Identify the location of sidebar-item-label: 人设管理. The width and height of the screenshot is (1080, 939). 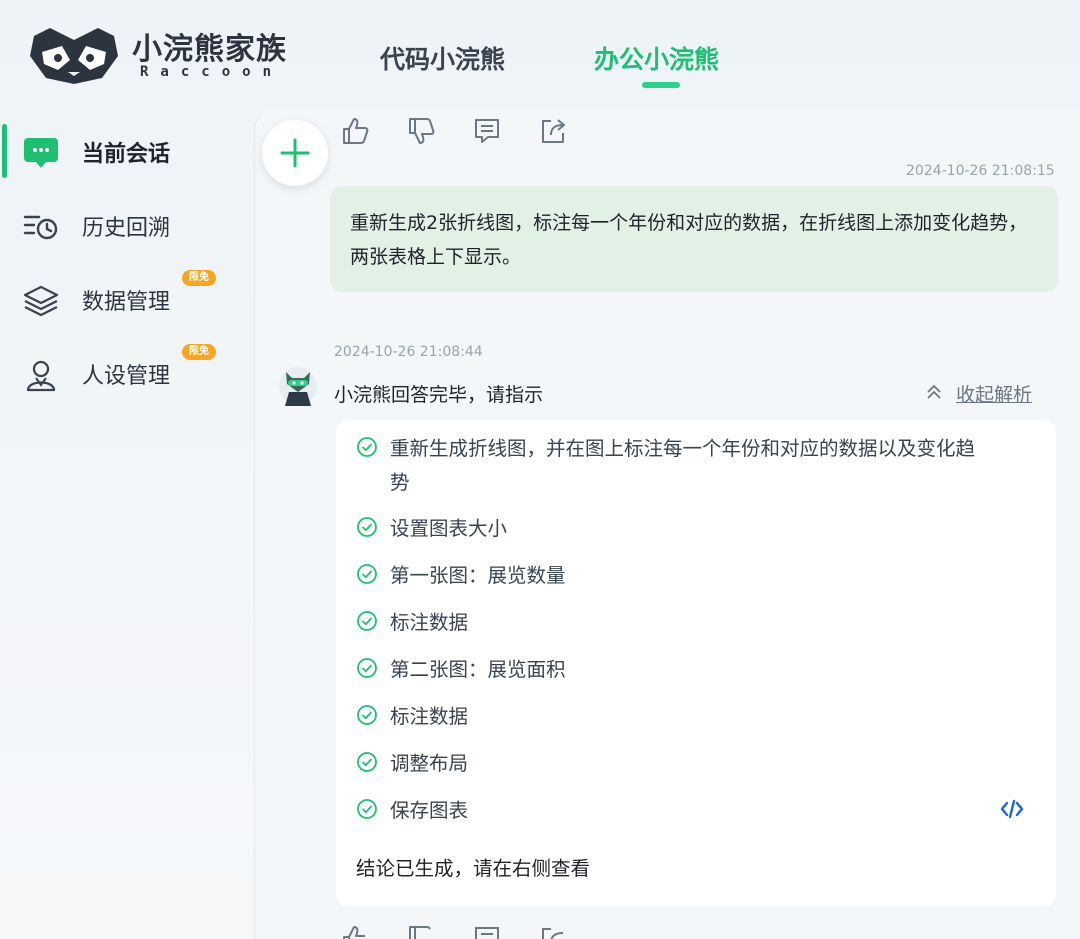
(126, 376).